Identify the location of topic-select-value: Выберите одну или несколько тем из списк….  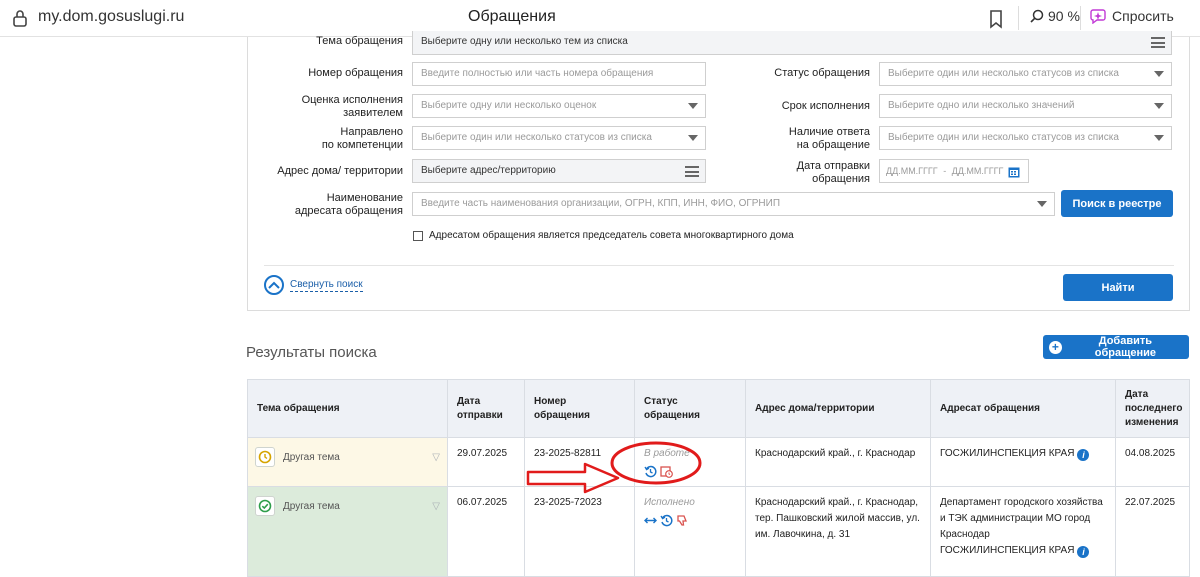
(524, 41).